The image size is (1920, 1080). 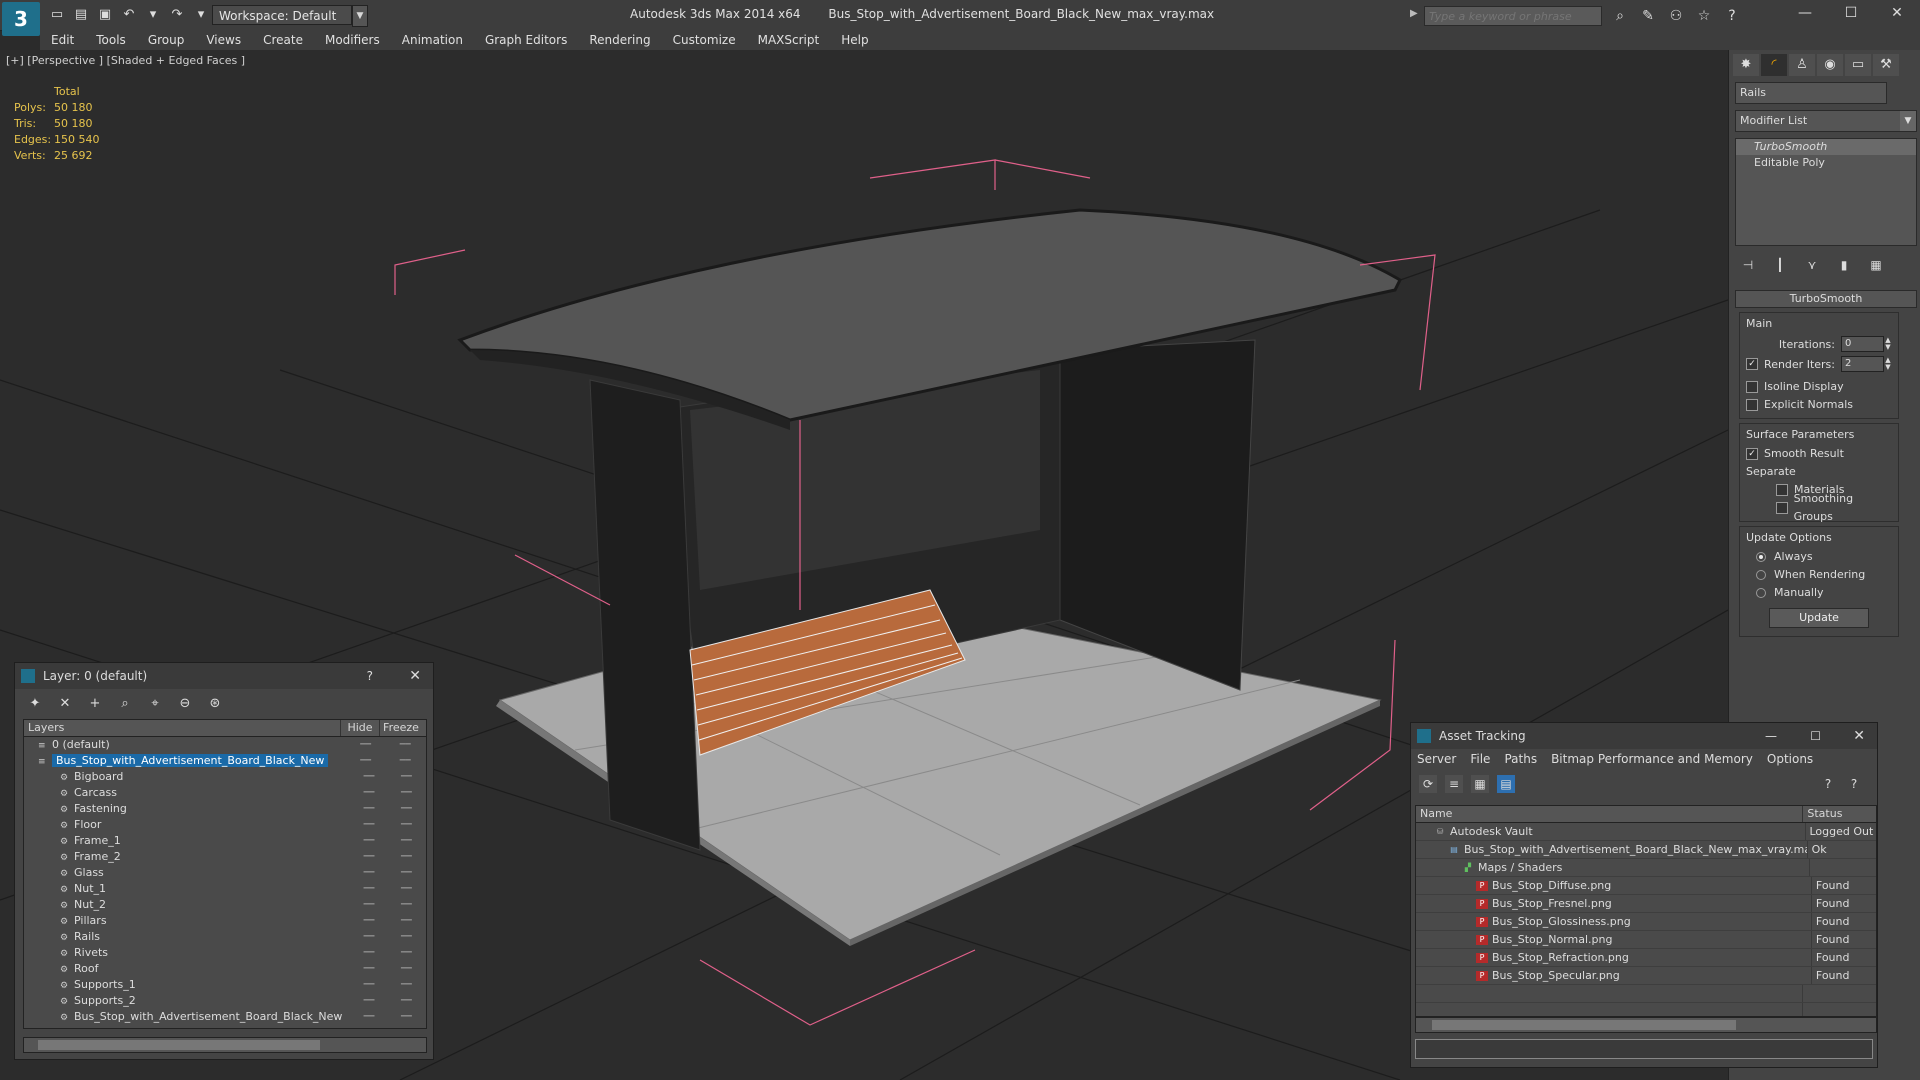 I want to click on layer-row: ⚙ Frame_2 ━━ ━━, so click(x=225, y=857).